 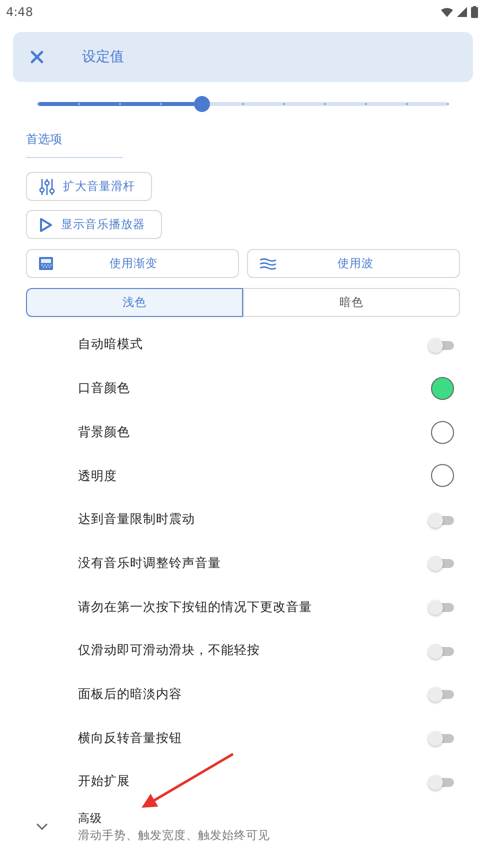 What do you see at coordinates (351, 302) in the screenshot?
I see `theme-tab: 暗色` at bounding box center [351, 302].